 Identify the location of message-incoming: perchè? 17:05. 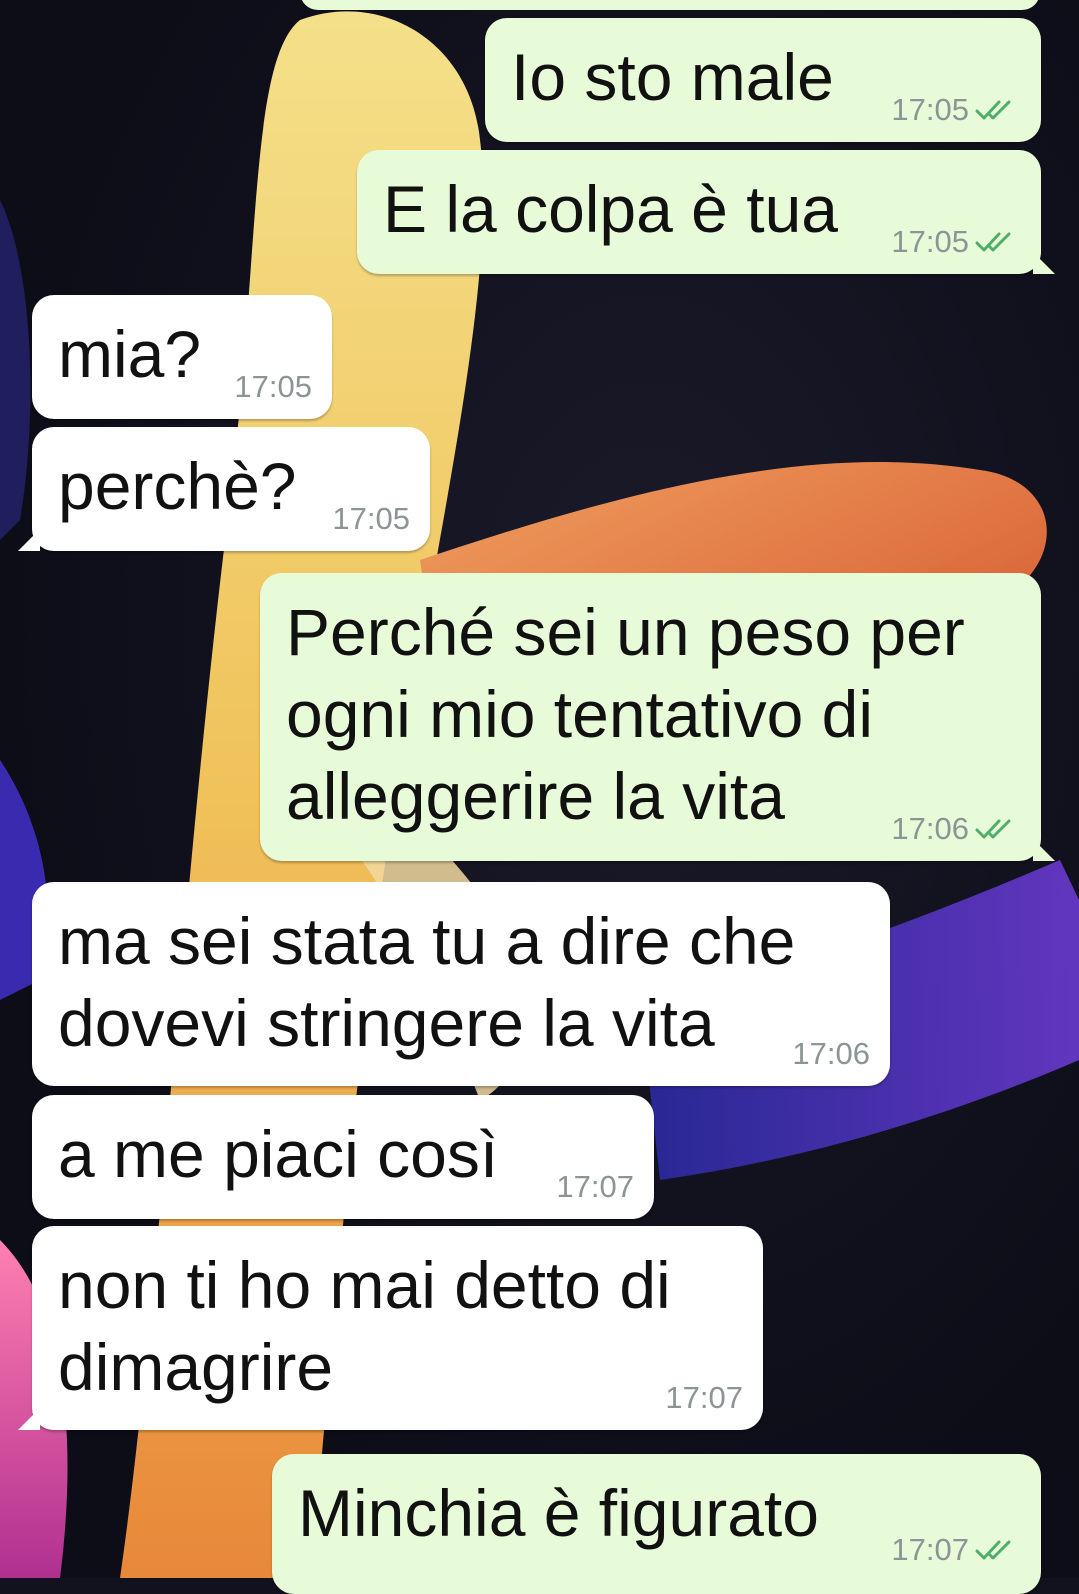
(224, 489).